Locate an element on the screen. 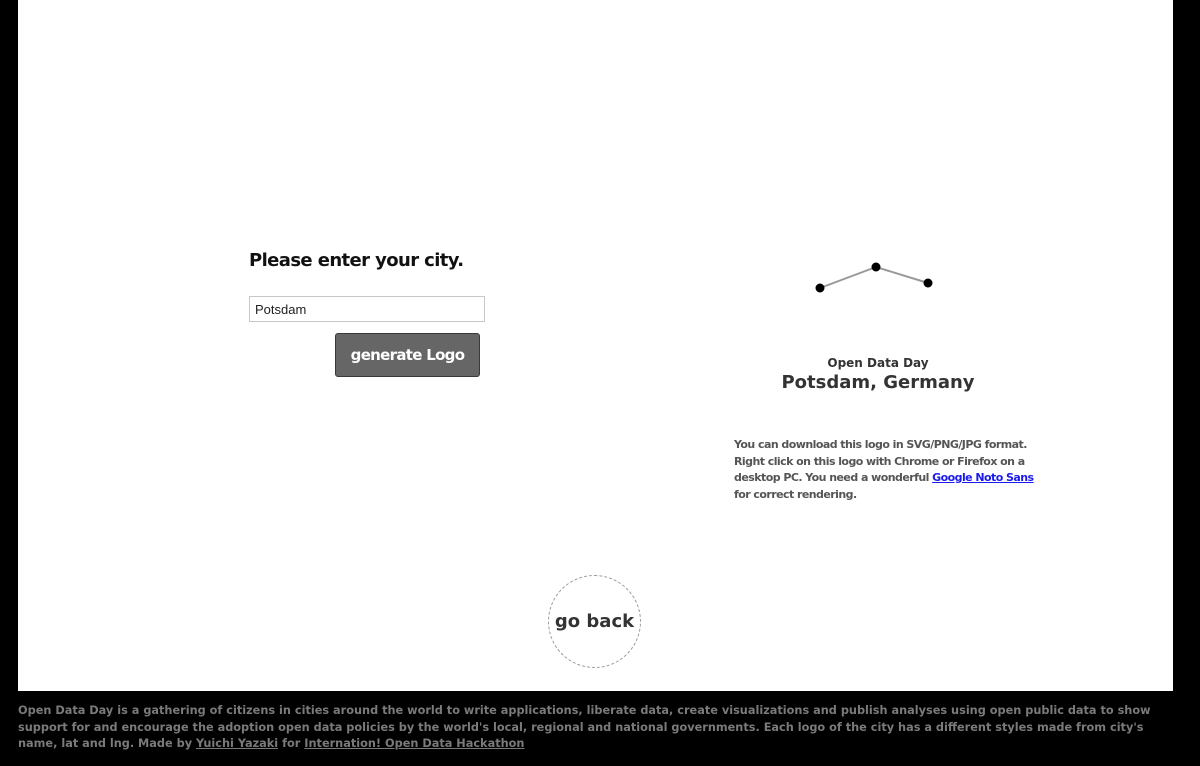 This screenshot has width=1200, height=766. logo-subtitle: Open Data Day is located at coordinates (878, 363).